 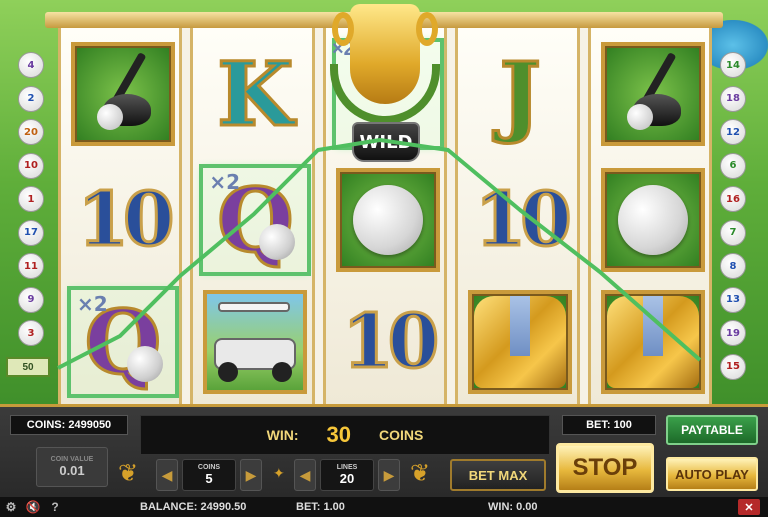 I want to click on king-label: K, so click(x=256, y=94).